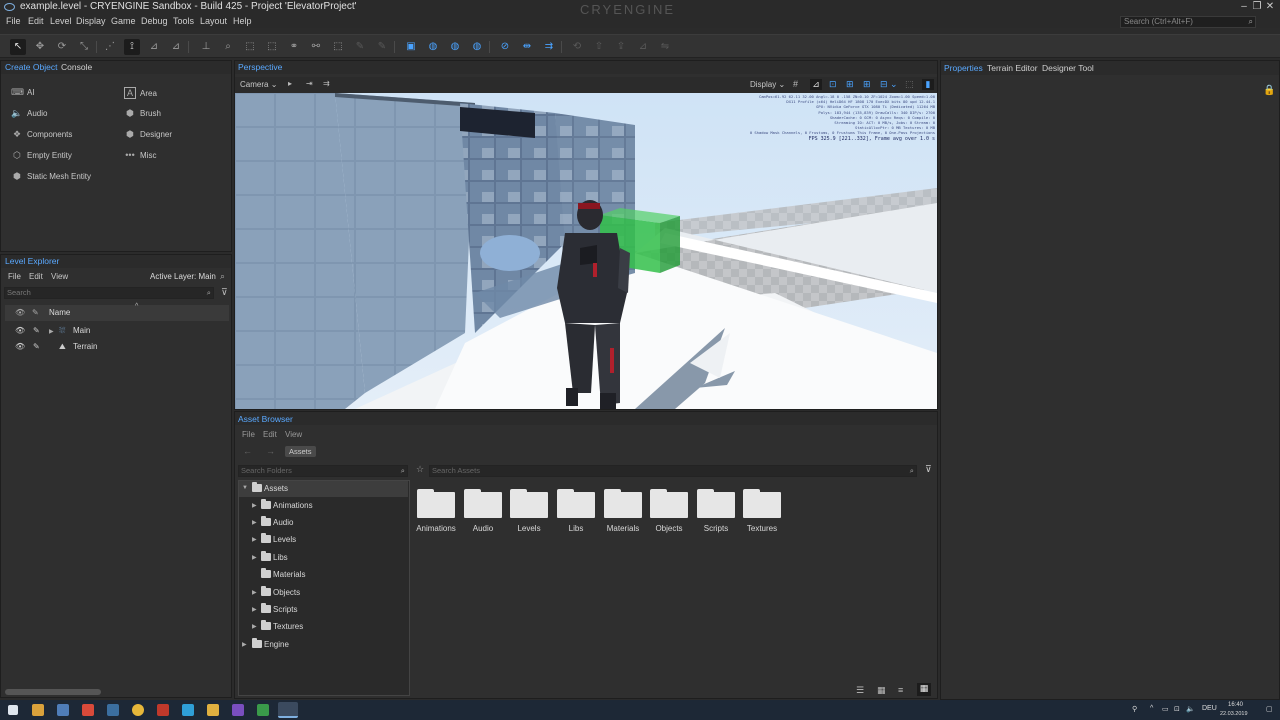 The image size is (1280, 720). I want to click on tab-terrain-editor: Terrain Editor, so click(1012, 68).